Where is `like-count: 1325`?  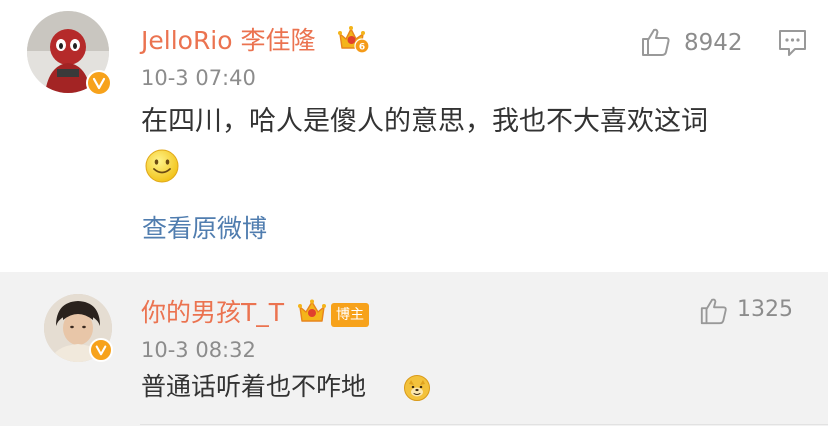
like-count: 1325 is located at coordinates (765, 309).